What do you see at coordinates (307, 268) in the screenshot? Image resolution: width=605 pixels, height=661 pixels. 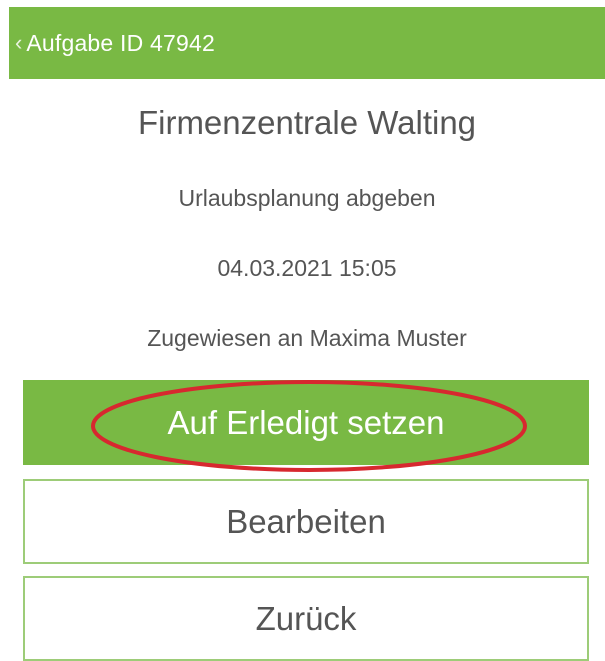 I see `task-datetime: 04.03.2021 15:05` at bounding box center [307, 268].